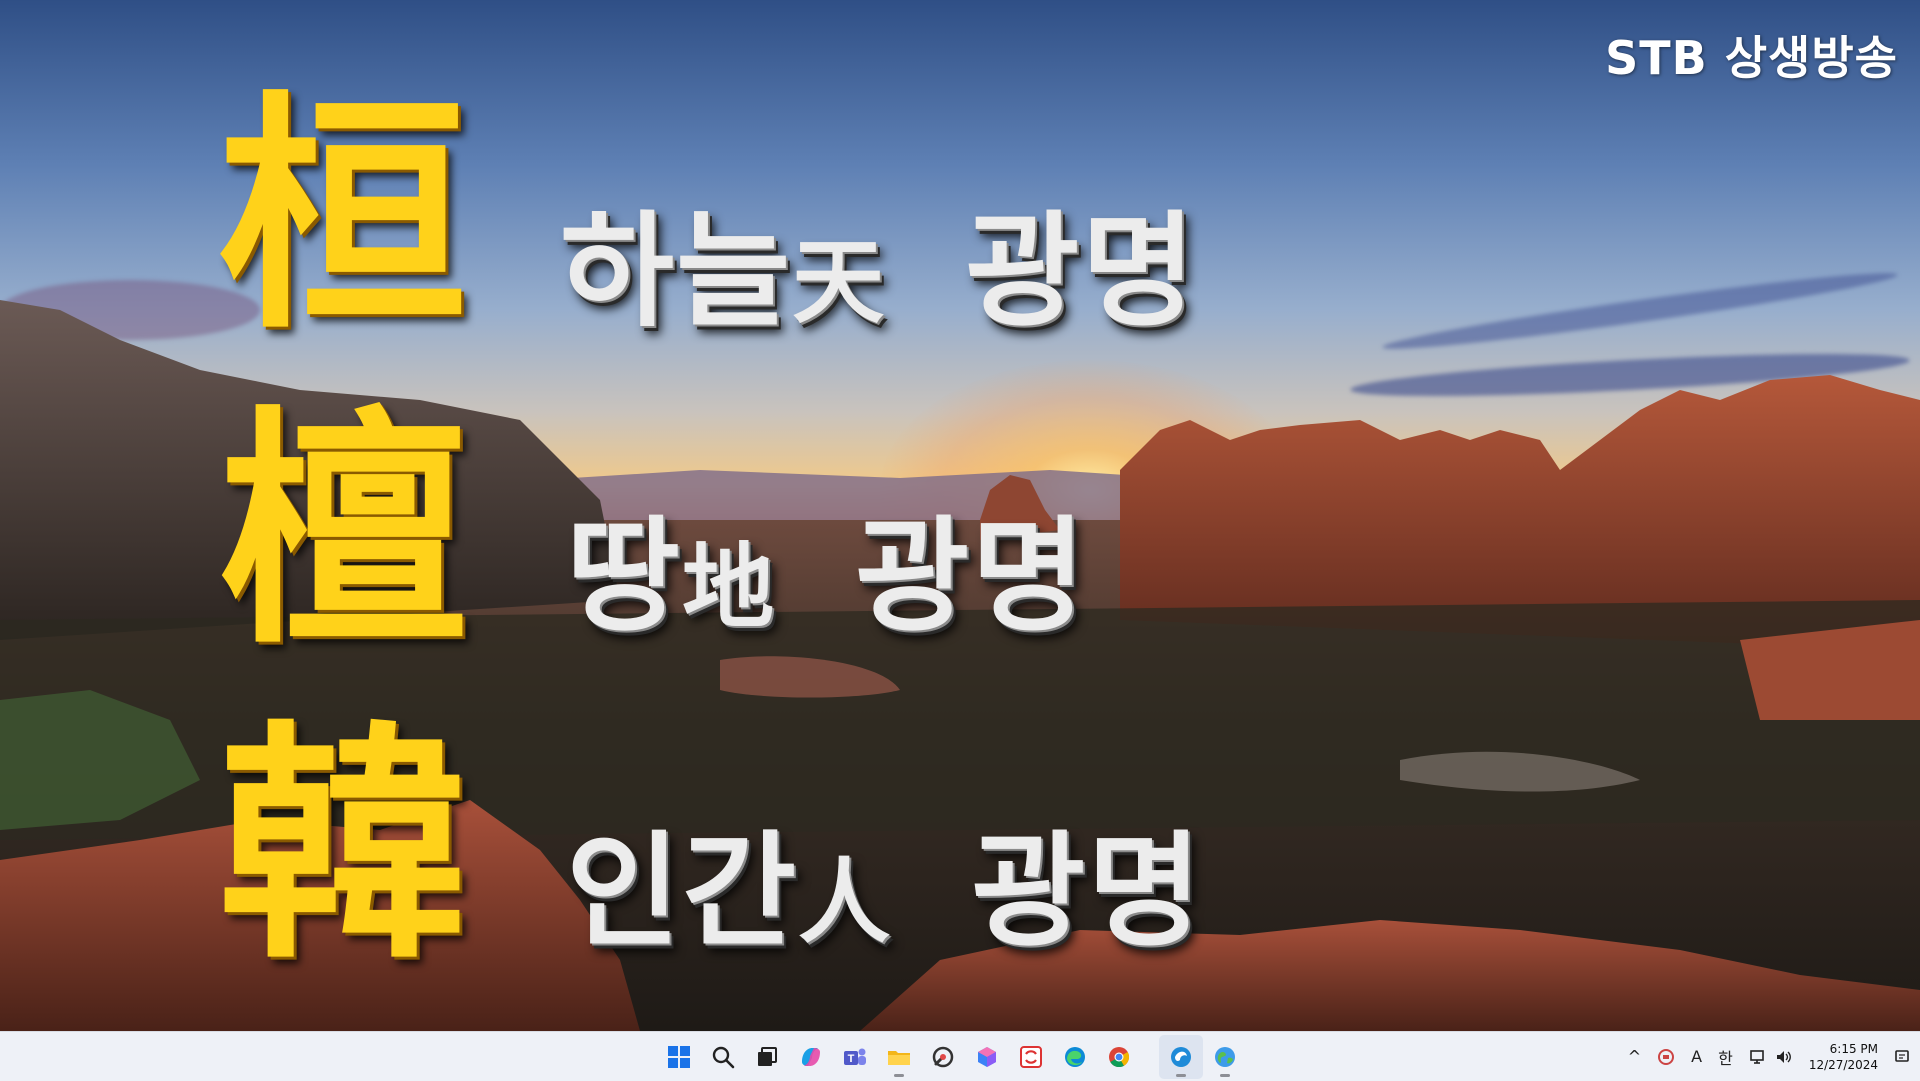 Image resolution: width=1920 pixels, height=1081 pixels. I want to click on snipping-tool-icon, so click(943, 1057).